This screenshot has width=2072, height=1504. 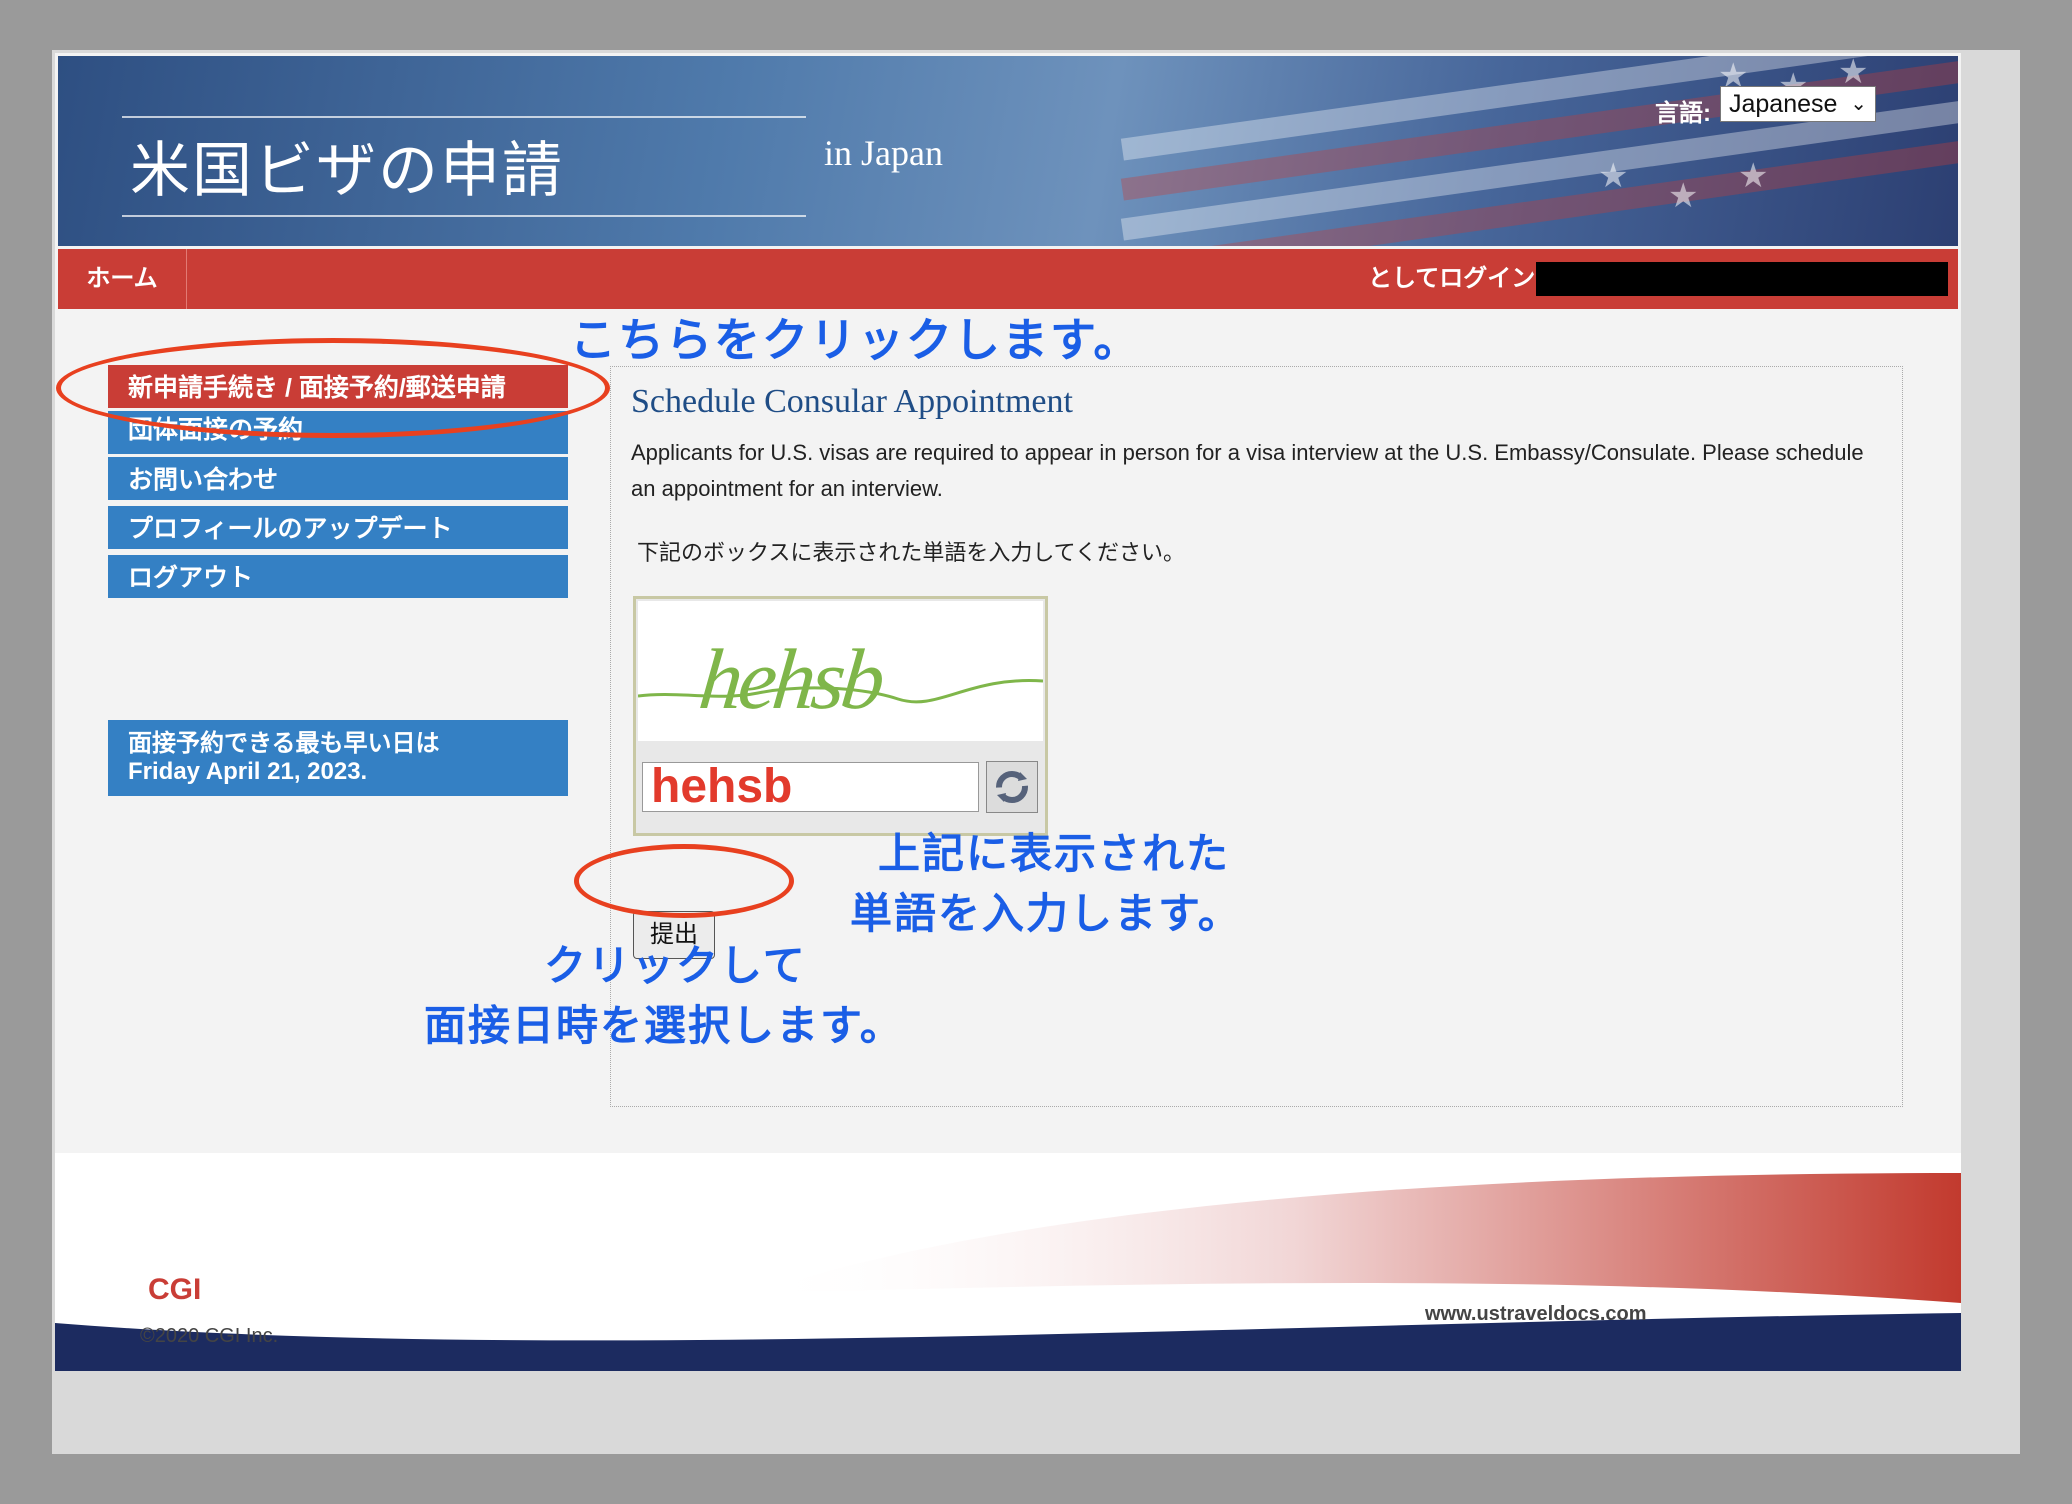 I want to click on top-nav-bar: ホーム としてログイン, so click(x=1008, y=279).